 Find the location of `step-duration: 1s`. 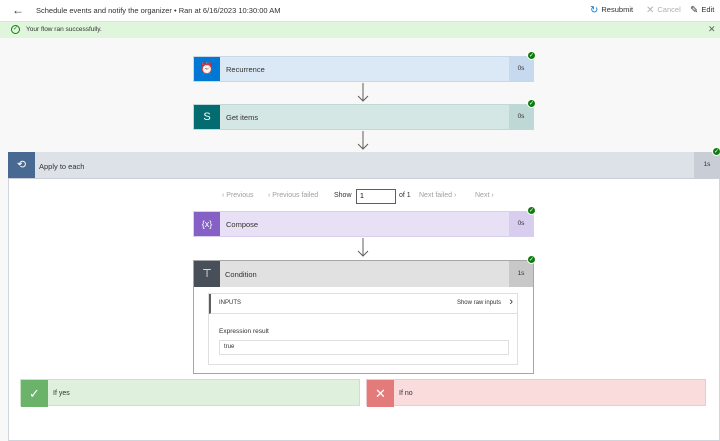

step-duration: 1s is located at coordinates (521, 274).